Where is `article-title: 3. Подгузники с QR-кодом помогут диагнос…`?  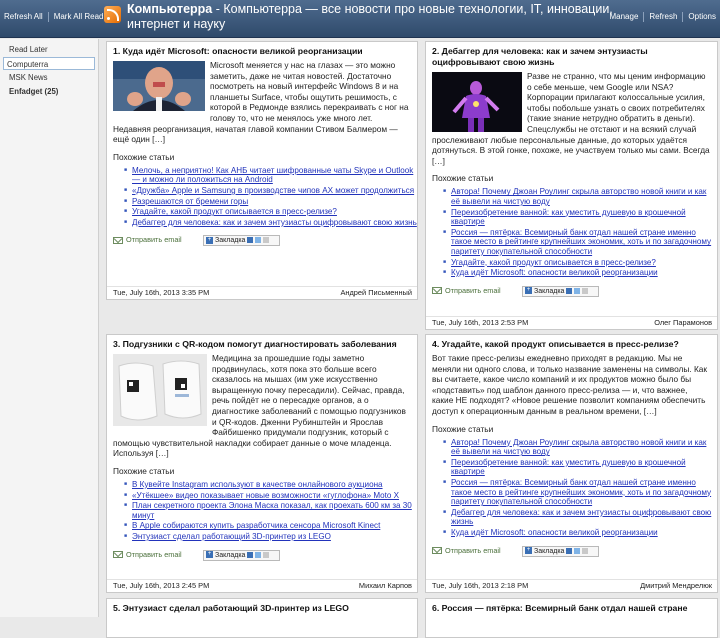 article-title: 3. Подгузники с QR-кодом помогут диагнос… is located at coordinates (262, 342).